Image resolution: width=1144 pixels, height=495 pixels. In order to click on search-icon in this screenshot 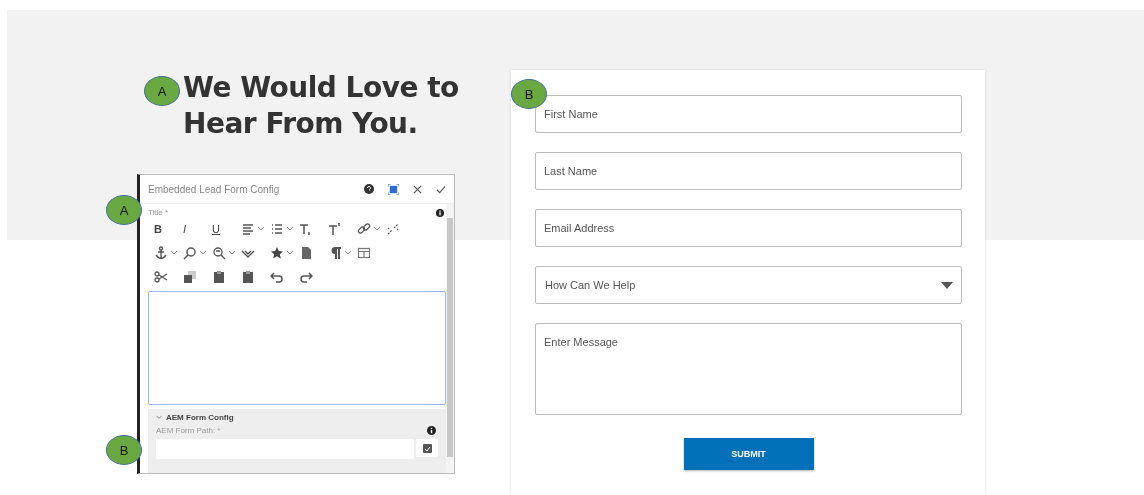, I will do `click(190, 253)`.